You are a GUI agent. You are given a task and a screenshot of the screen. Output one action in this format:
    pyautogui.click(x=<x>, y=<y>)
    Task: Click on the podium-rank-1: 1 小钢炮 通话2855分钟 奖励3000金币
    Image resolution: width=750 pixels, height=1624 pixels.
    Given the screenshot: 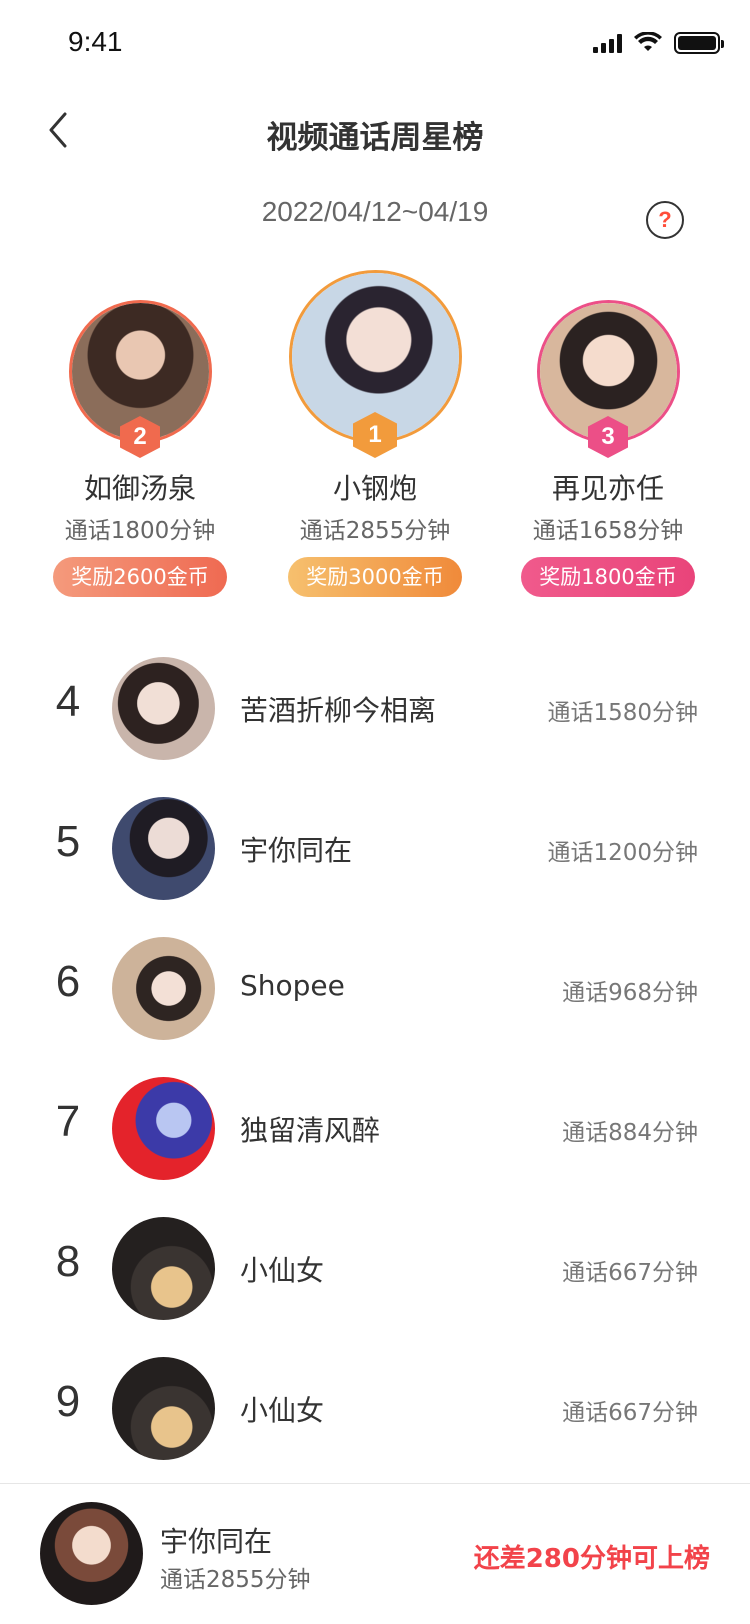 What is the action you would take?
    pyautogui.click(x=375, y=433)
    